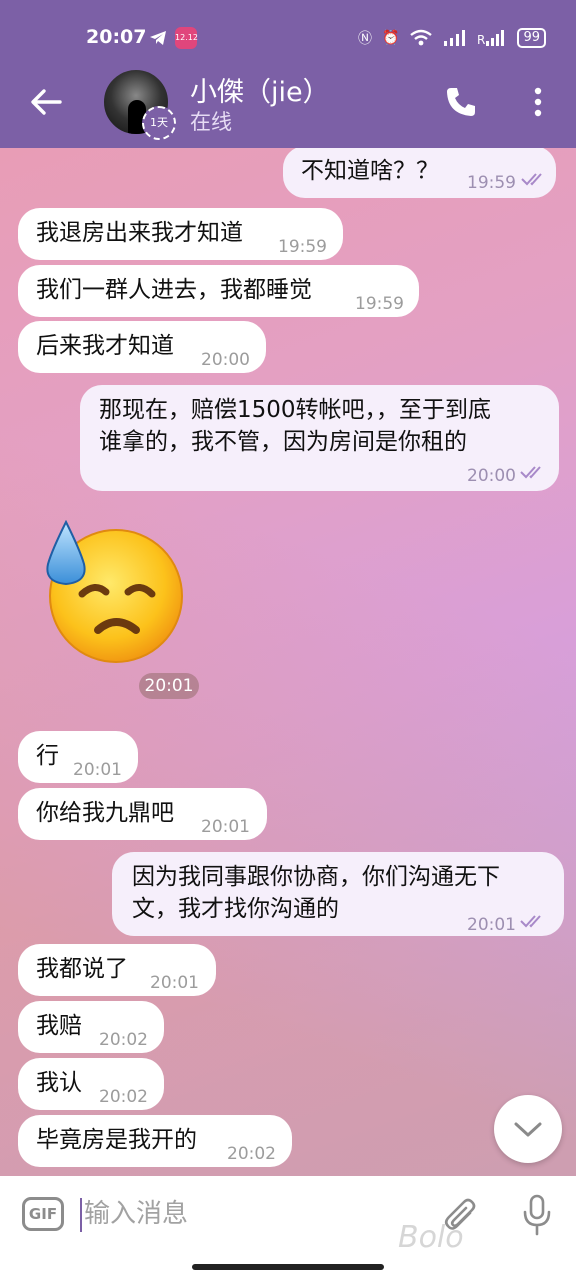 The width and height of the screenshot is (576, 1280). What do you see at coordinates (59, 1026) in the screenshot?
I see `message-text: 我赔` at bounding box center [59, 1026].